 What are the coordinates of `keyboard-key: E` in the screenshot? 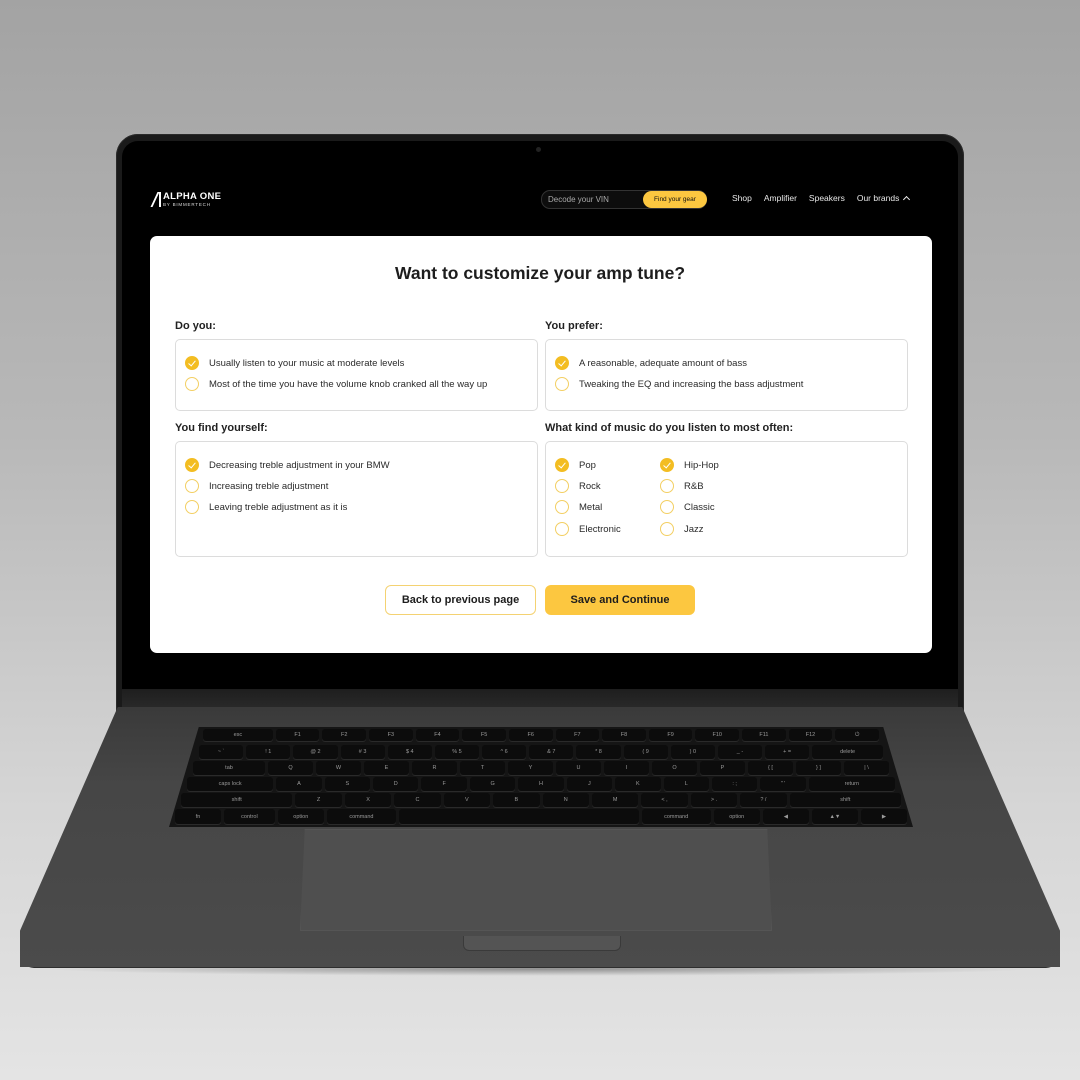 It's located at (386, 768).